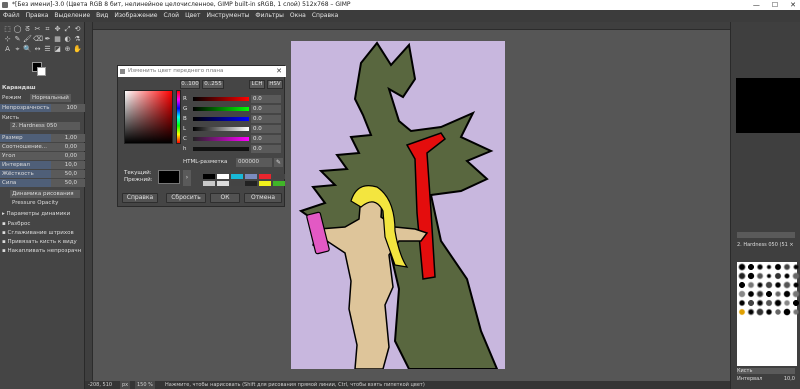 This screenshot has height=389, width=800. I want to click on rect-select-tool-icon: ⬚, so click(7, 29).